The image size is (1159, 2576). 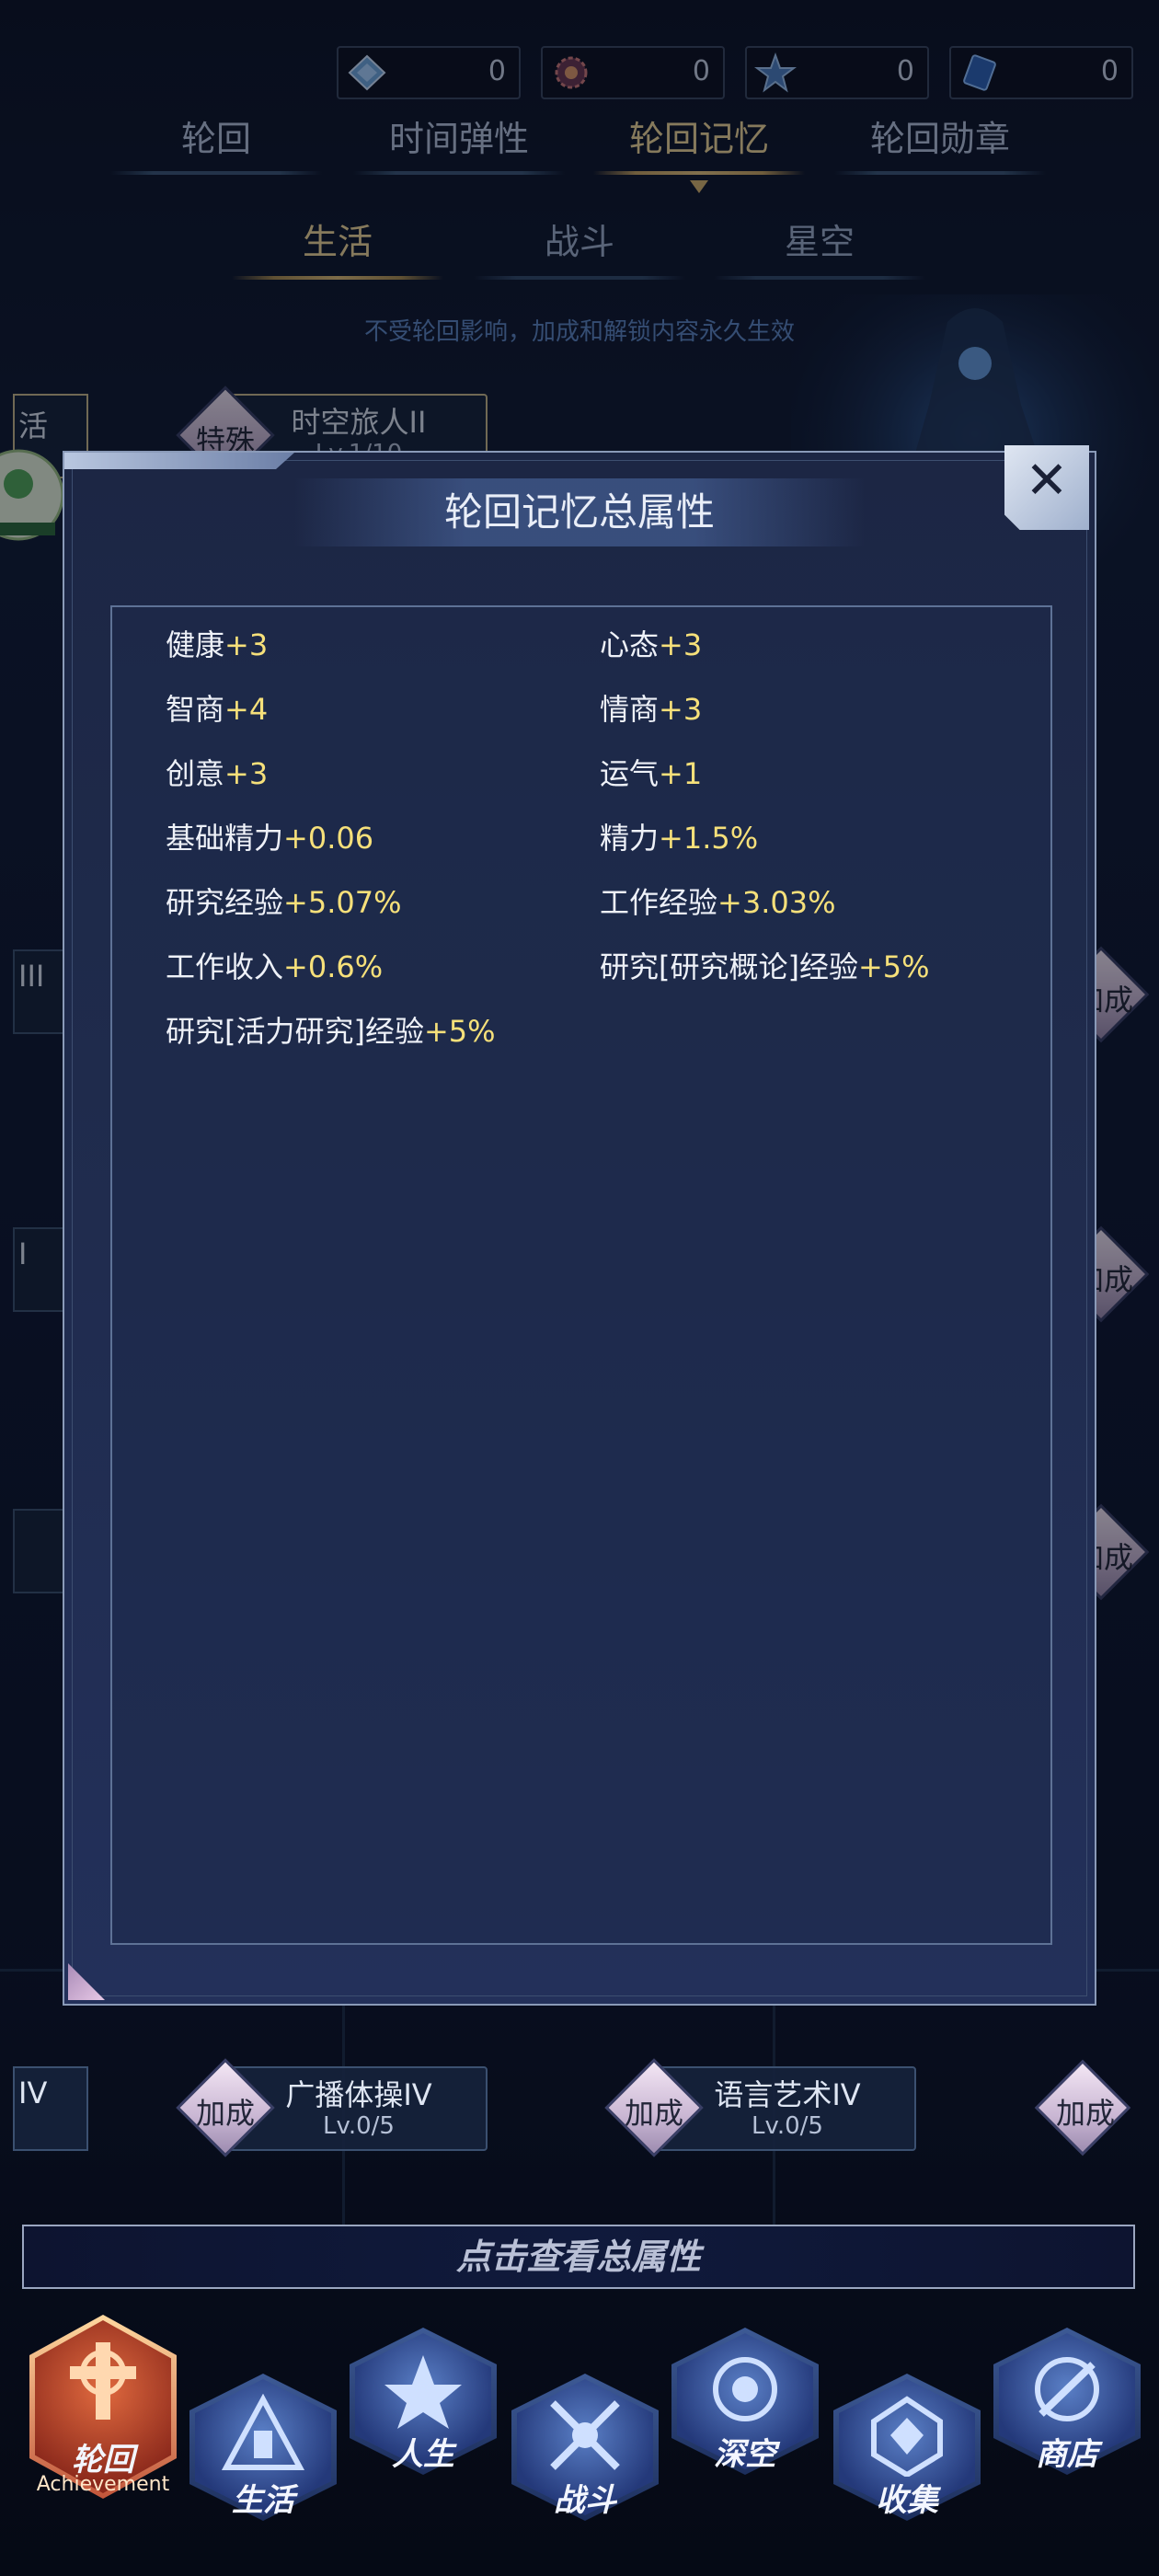 What do you see at coordinates (585, 2500) in the screenshot?
I see `nav-label: 战斗` at bounding box center [585, 2500].